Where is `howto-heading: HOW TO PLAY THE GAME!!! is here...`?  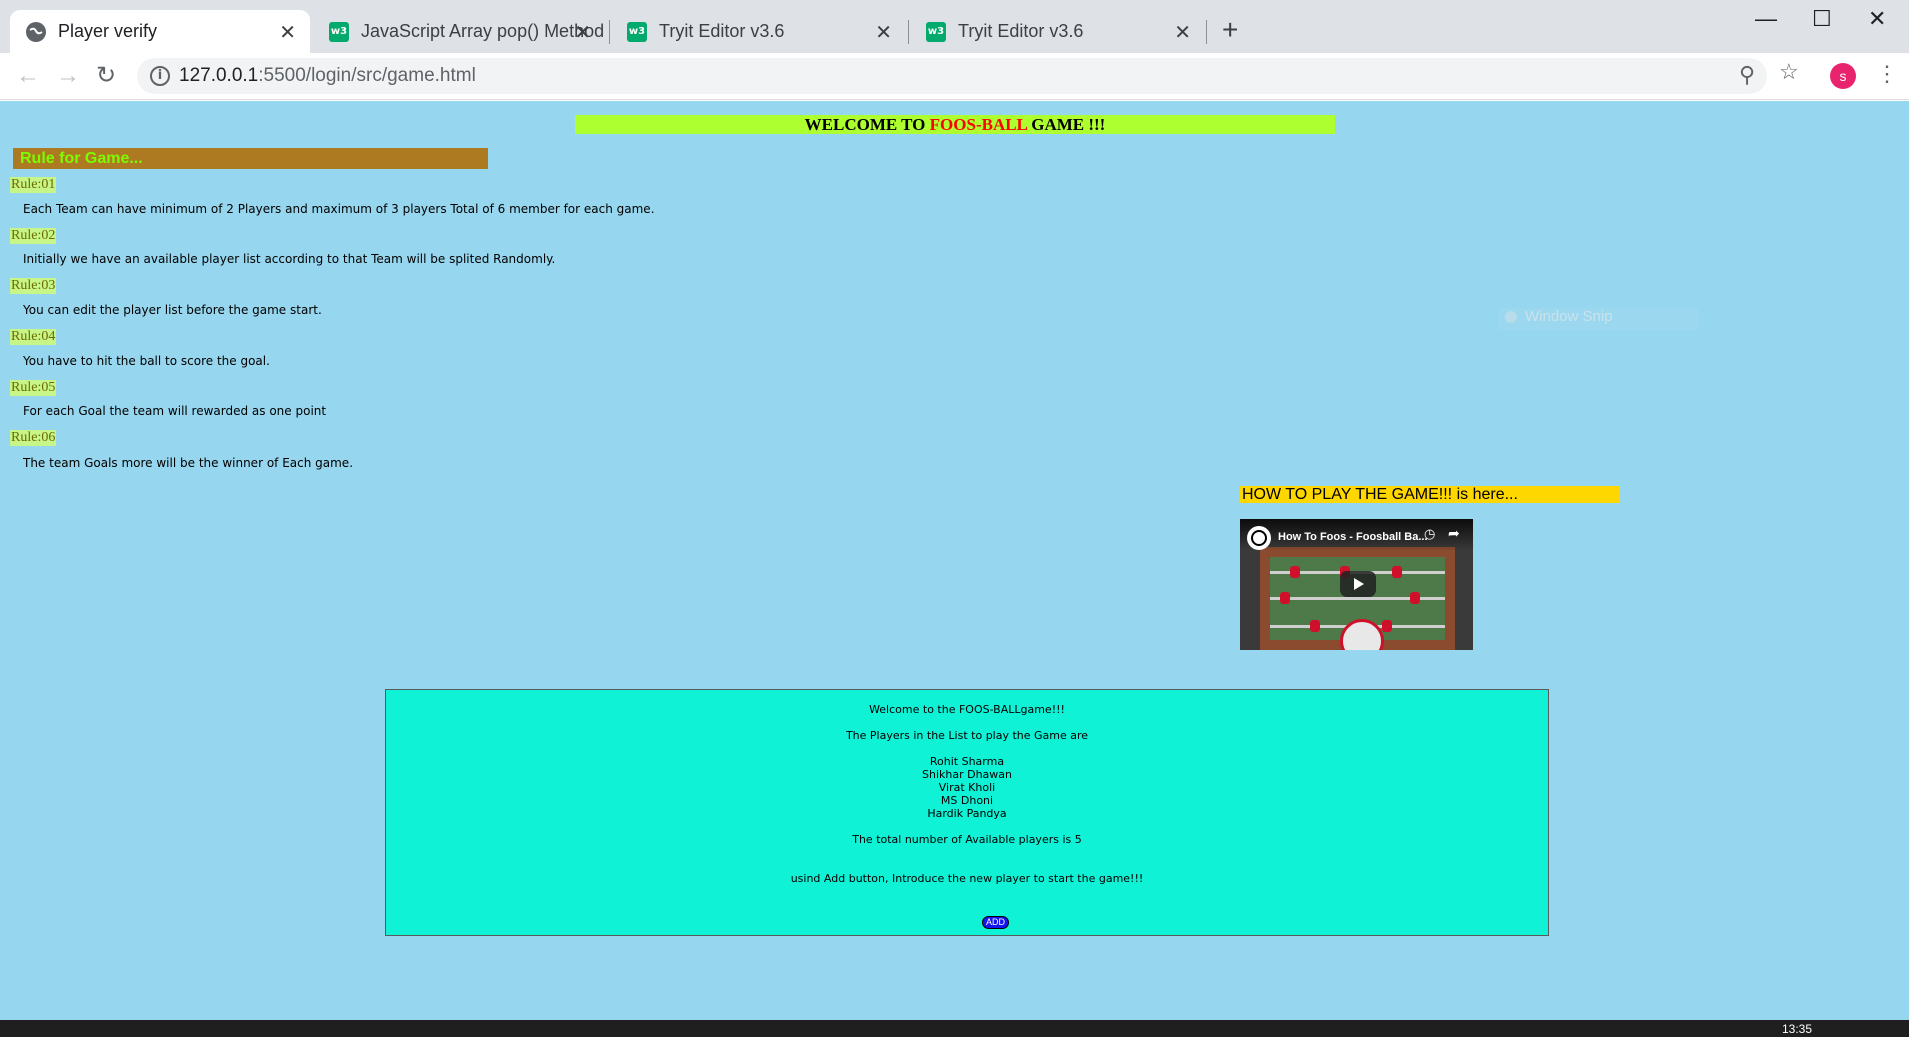 howto-heading: HOW TO PLAY THE GAME!!! is here... is located at coordinates (1430, 494).